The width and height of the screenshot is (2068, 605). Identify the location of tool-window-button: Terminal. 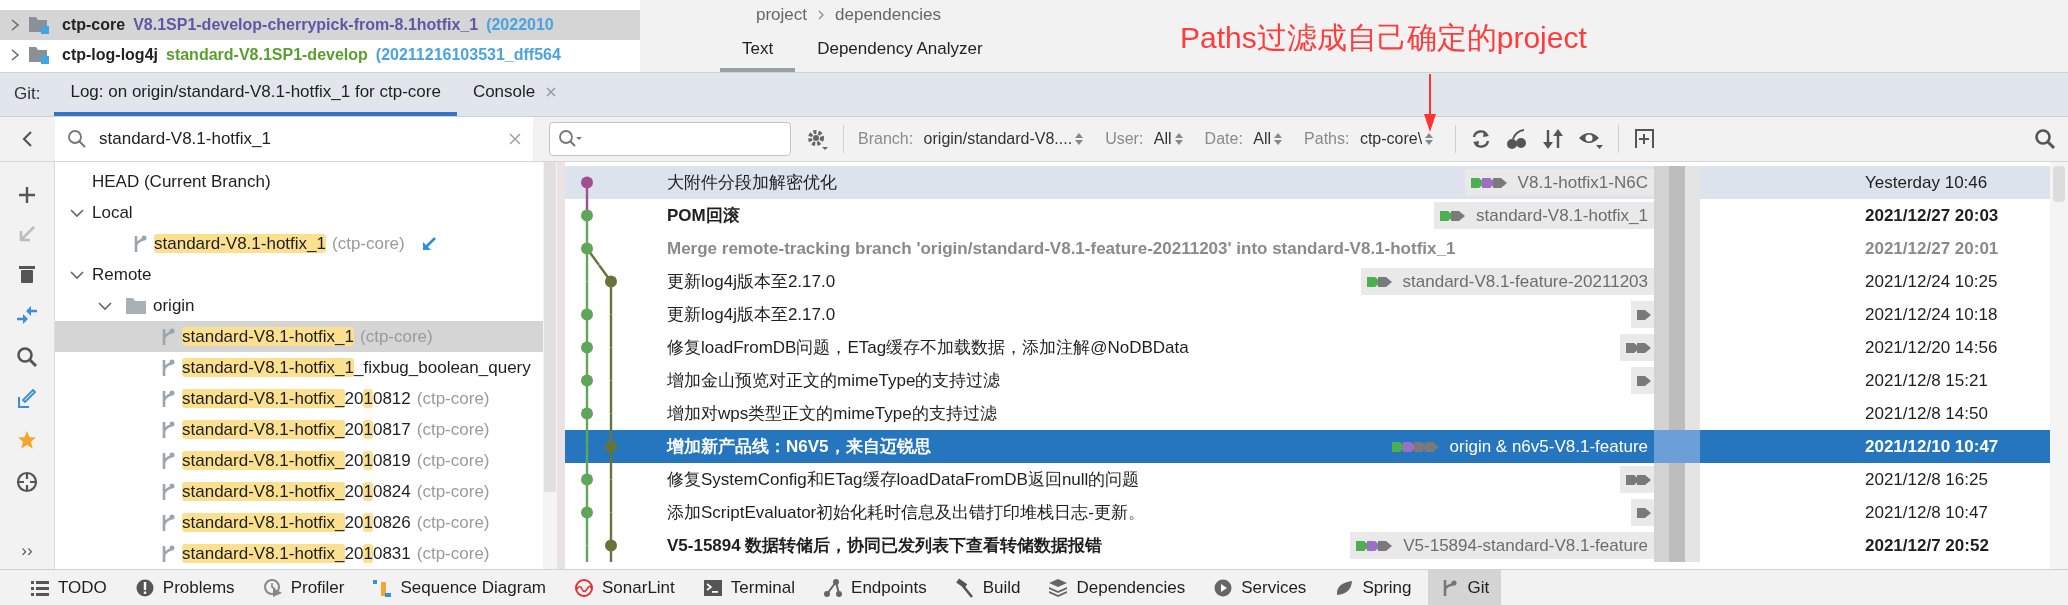
(749, 587).